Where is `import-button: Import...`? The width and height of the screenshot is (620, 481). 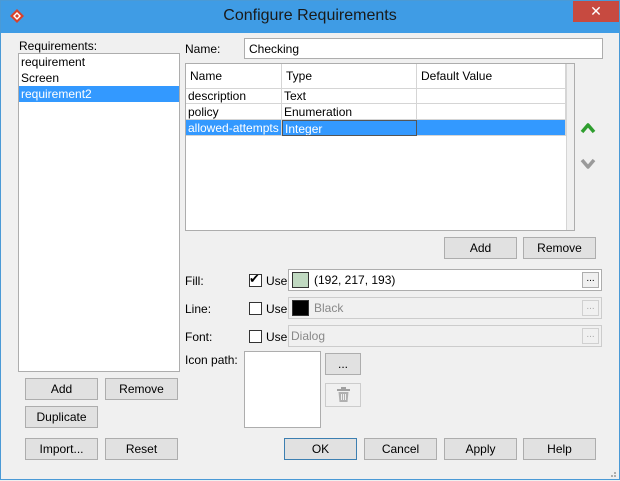 import-button: Import... is located at coordinates (61, 449).